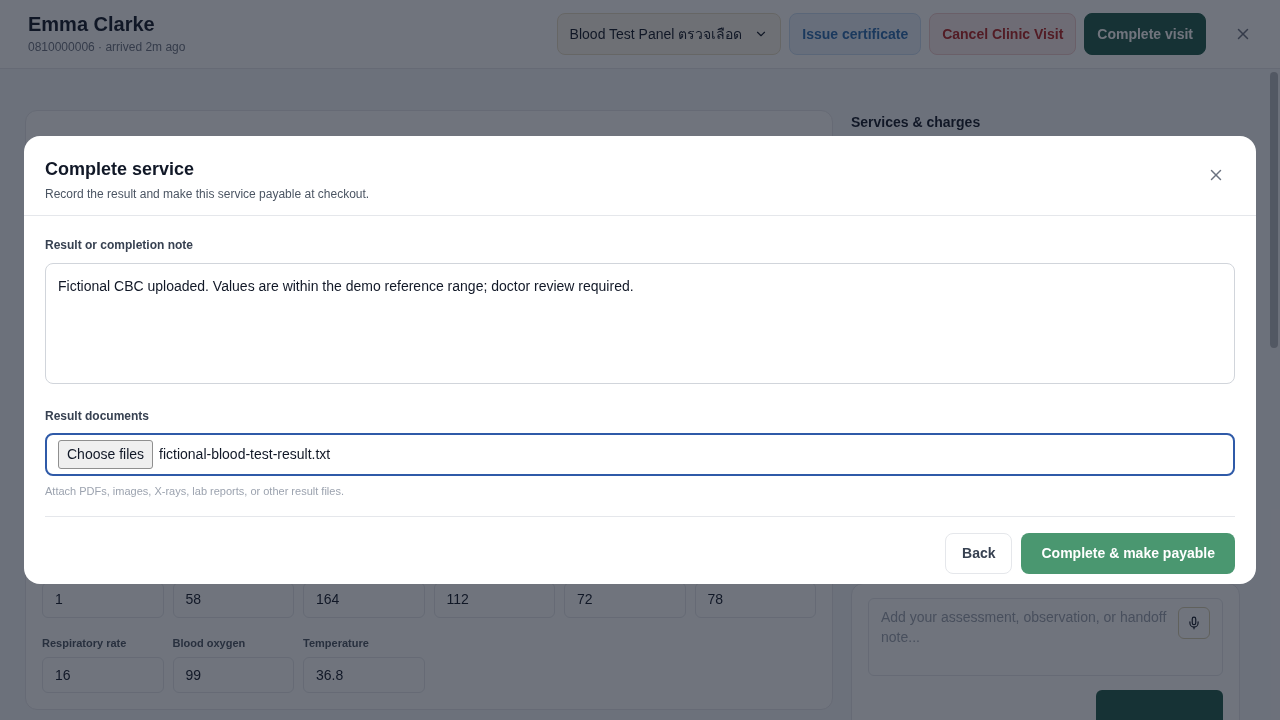 The image size is (1280, 720). Describe the element at coordinates (336, 643) in the screenshot. I see `vital-label: Temperature` at that location.